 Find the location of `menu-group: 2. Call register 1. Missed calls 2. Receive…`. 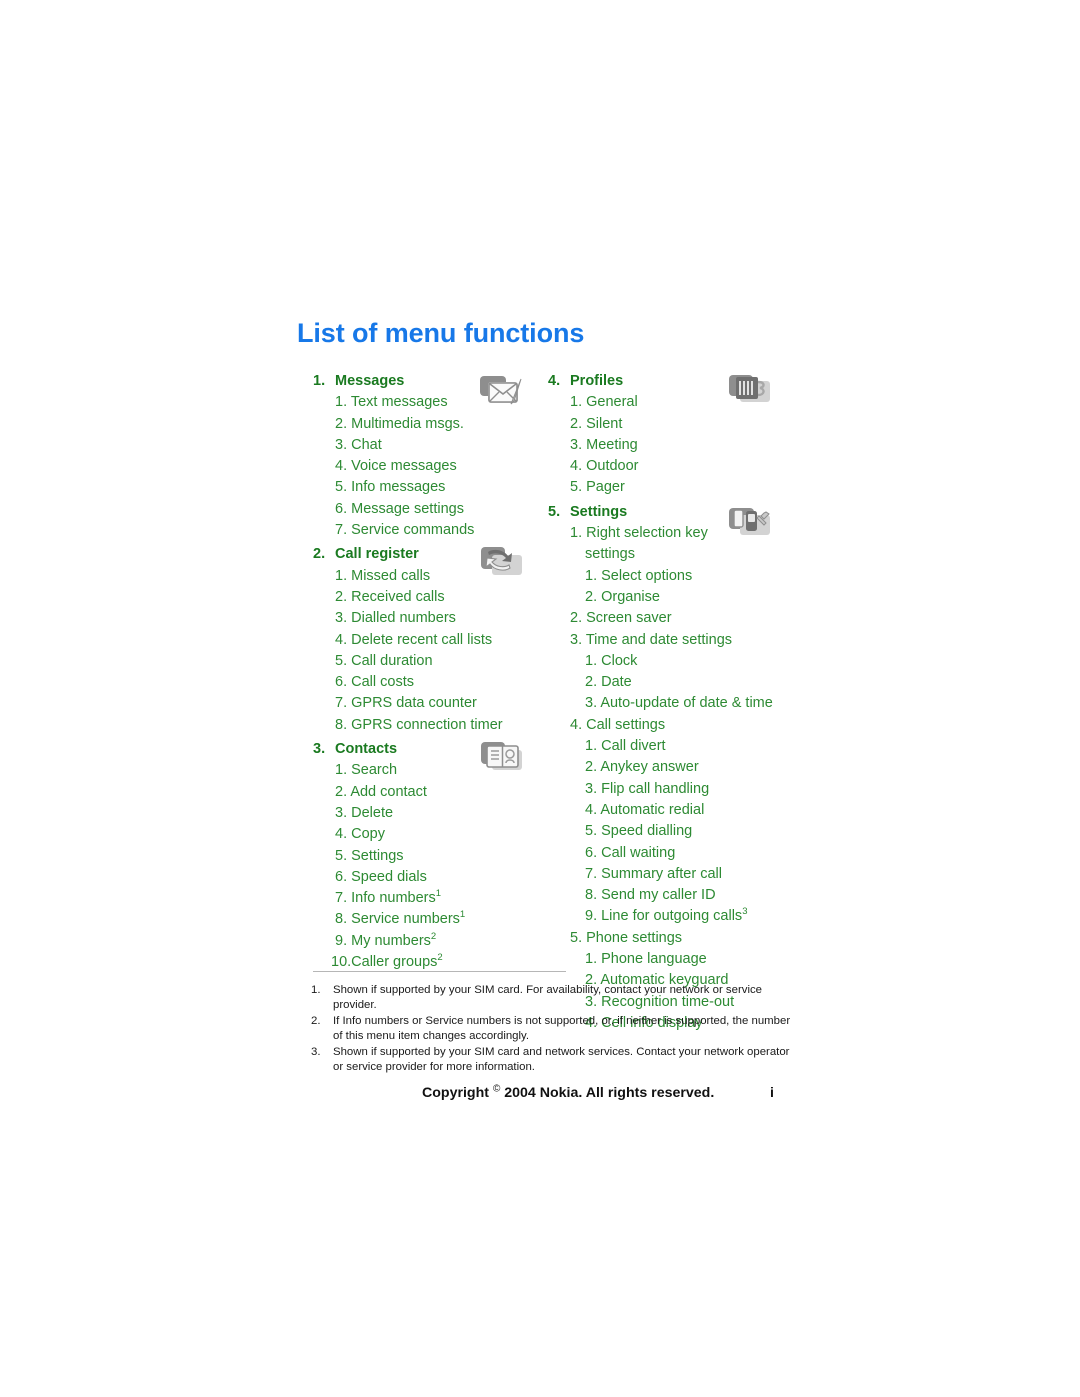

menu-group: 2. Call register 1. Missed calls 2. Receive… is located at coordinates (439, 640).